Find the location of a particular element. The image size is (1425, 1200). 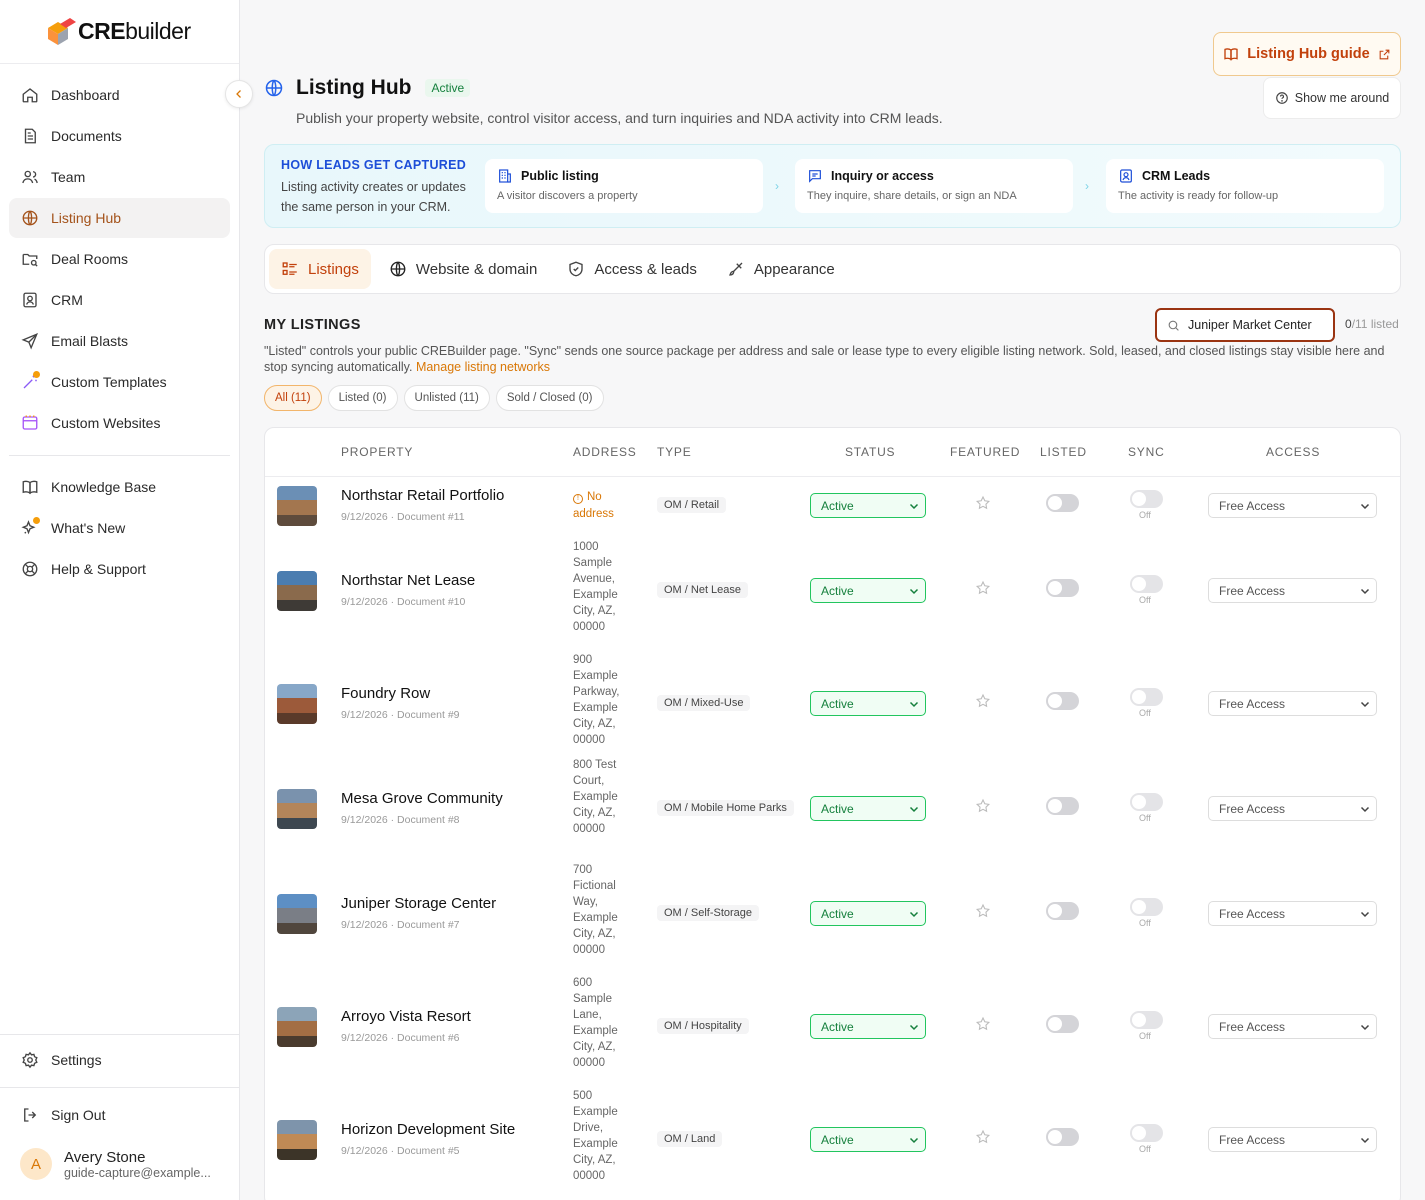

property-name: Horizon Development Site is located at coordinates (428, 1129).